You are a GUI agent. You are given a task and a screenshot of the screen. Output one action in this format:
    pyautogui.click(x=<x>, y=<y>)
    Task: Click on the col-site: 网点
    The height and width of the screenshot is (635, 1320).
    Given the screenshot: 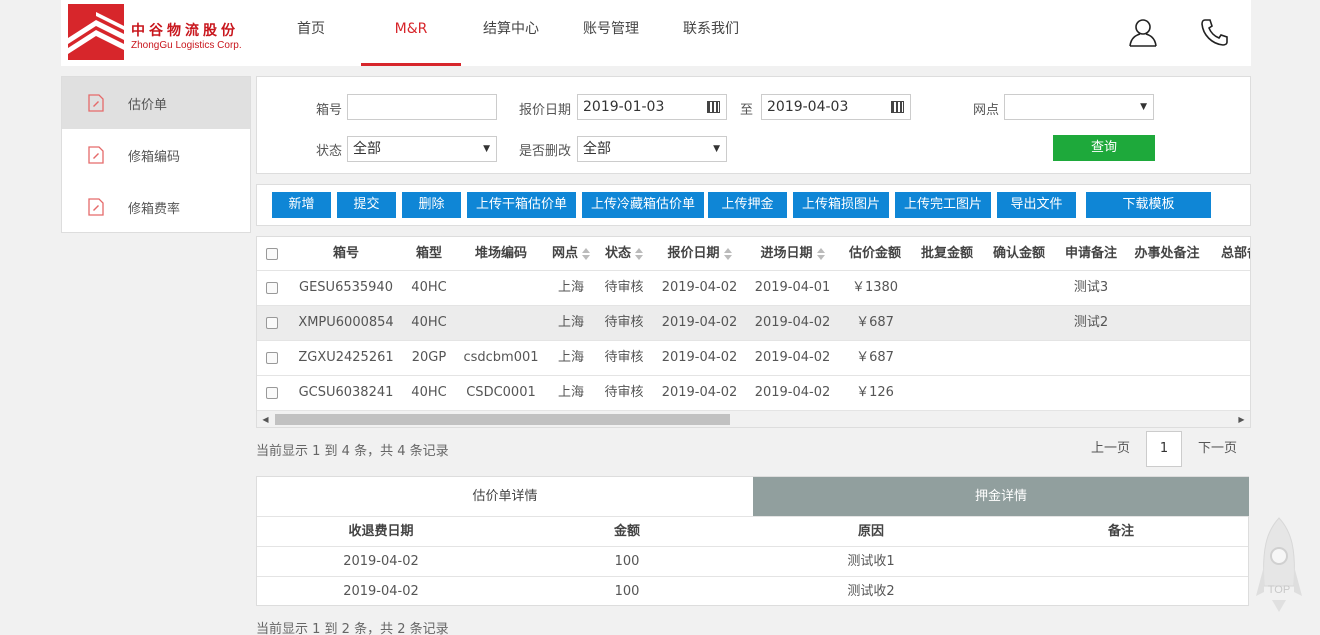 What is the action you would take?
    pyautogui.click(x=571, y=254)
    